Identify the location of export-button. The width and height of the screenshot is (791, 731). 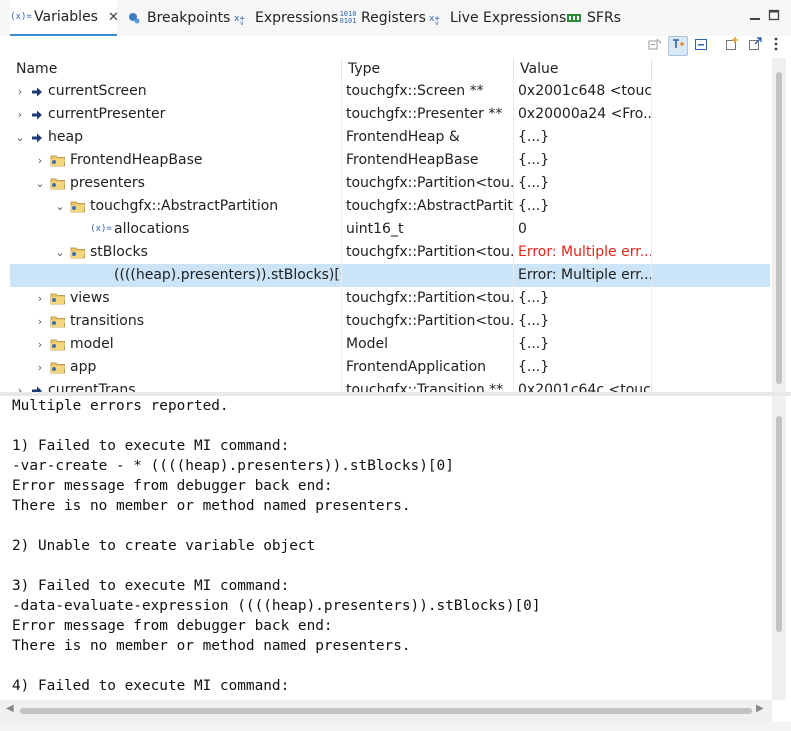
(755, 46).